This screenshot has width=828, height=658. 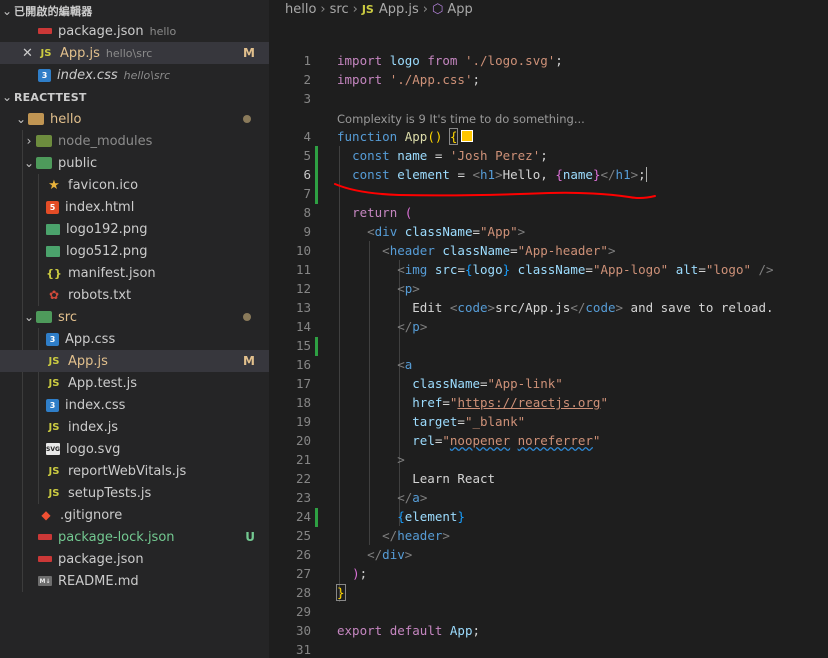 What do you see at coordinates (303, 364) in the screenshot?
I see `line-number: 16` at bounding box center [303, 364].